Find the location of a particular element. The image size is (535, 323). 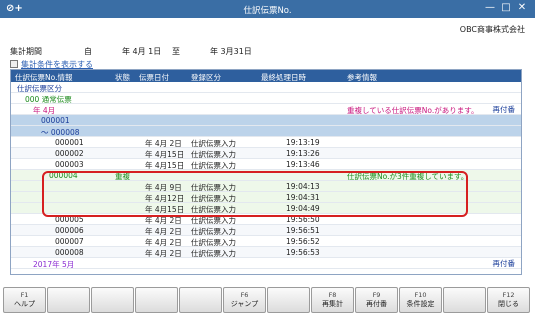

table-row: 000006 年 4月 2日 仕訳伝票入力 19:56:51 is located at coordinates (266, 230).